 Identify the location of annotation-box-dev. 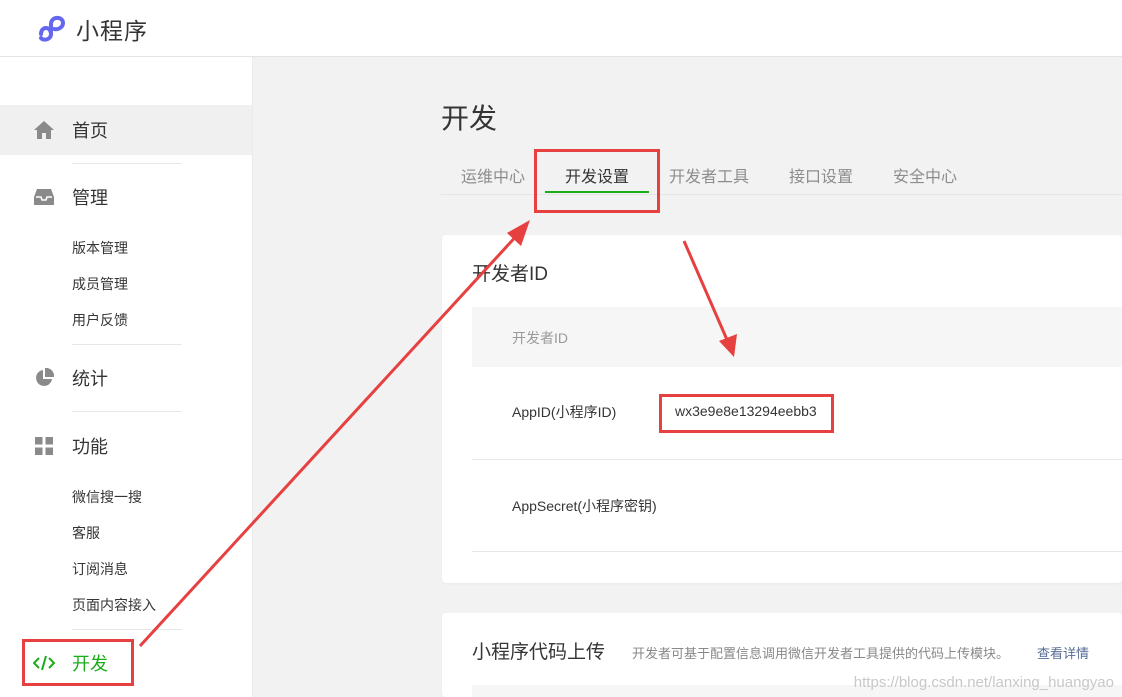
(78, 662).